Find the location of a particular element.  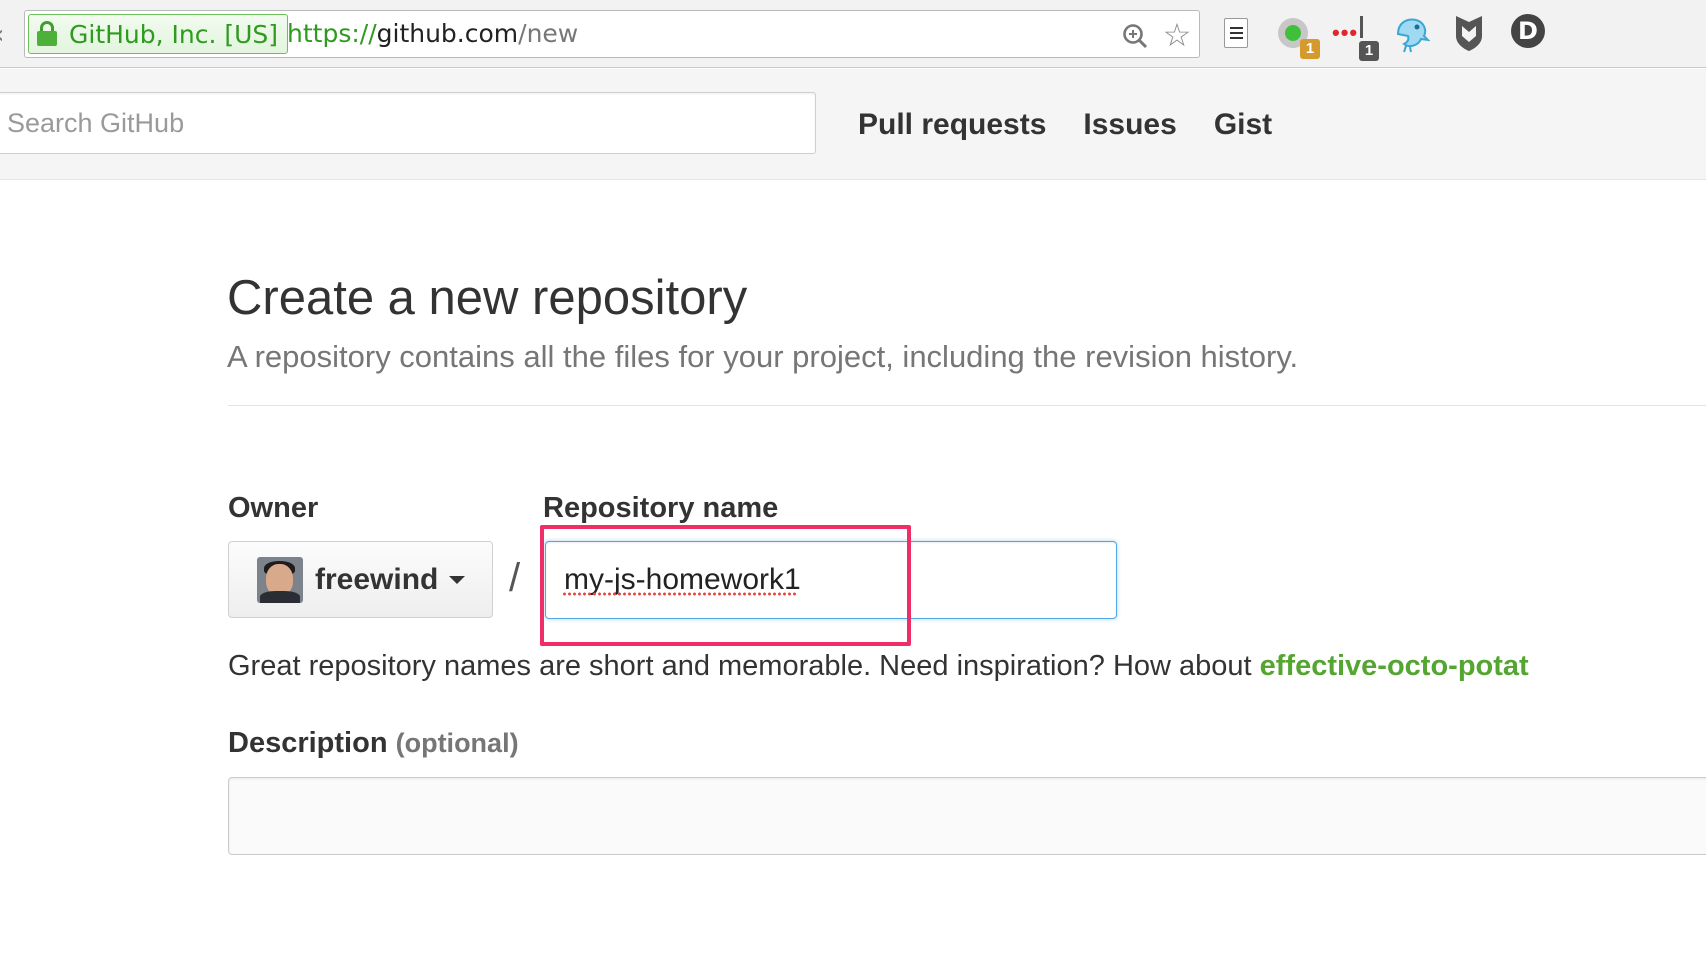

circle-extension-button: 1 is located at coordinates (1299, 36).